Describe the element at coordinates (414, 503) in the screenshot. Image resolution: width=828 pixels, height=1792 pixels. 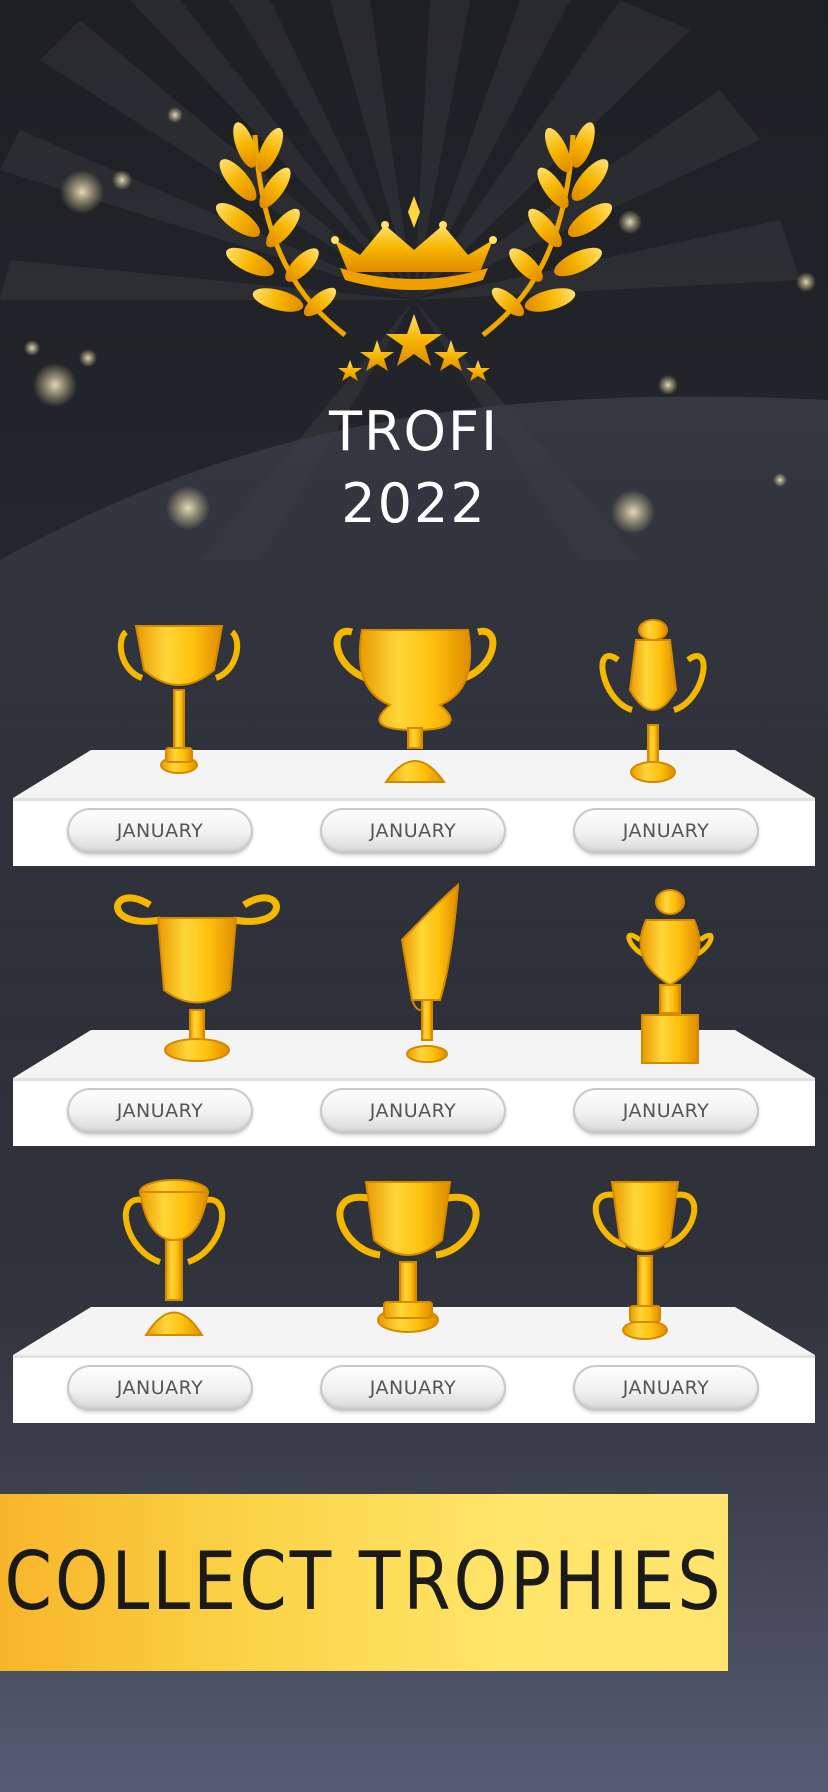
I see `page-title-line2: 2022` at that location.